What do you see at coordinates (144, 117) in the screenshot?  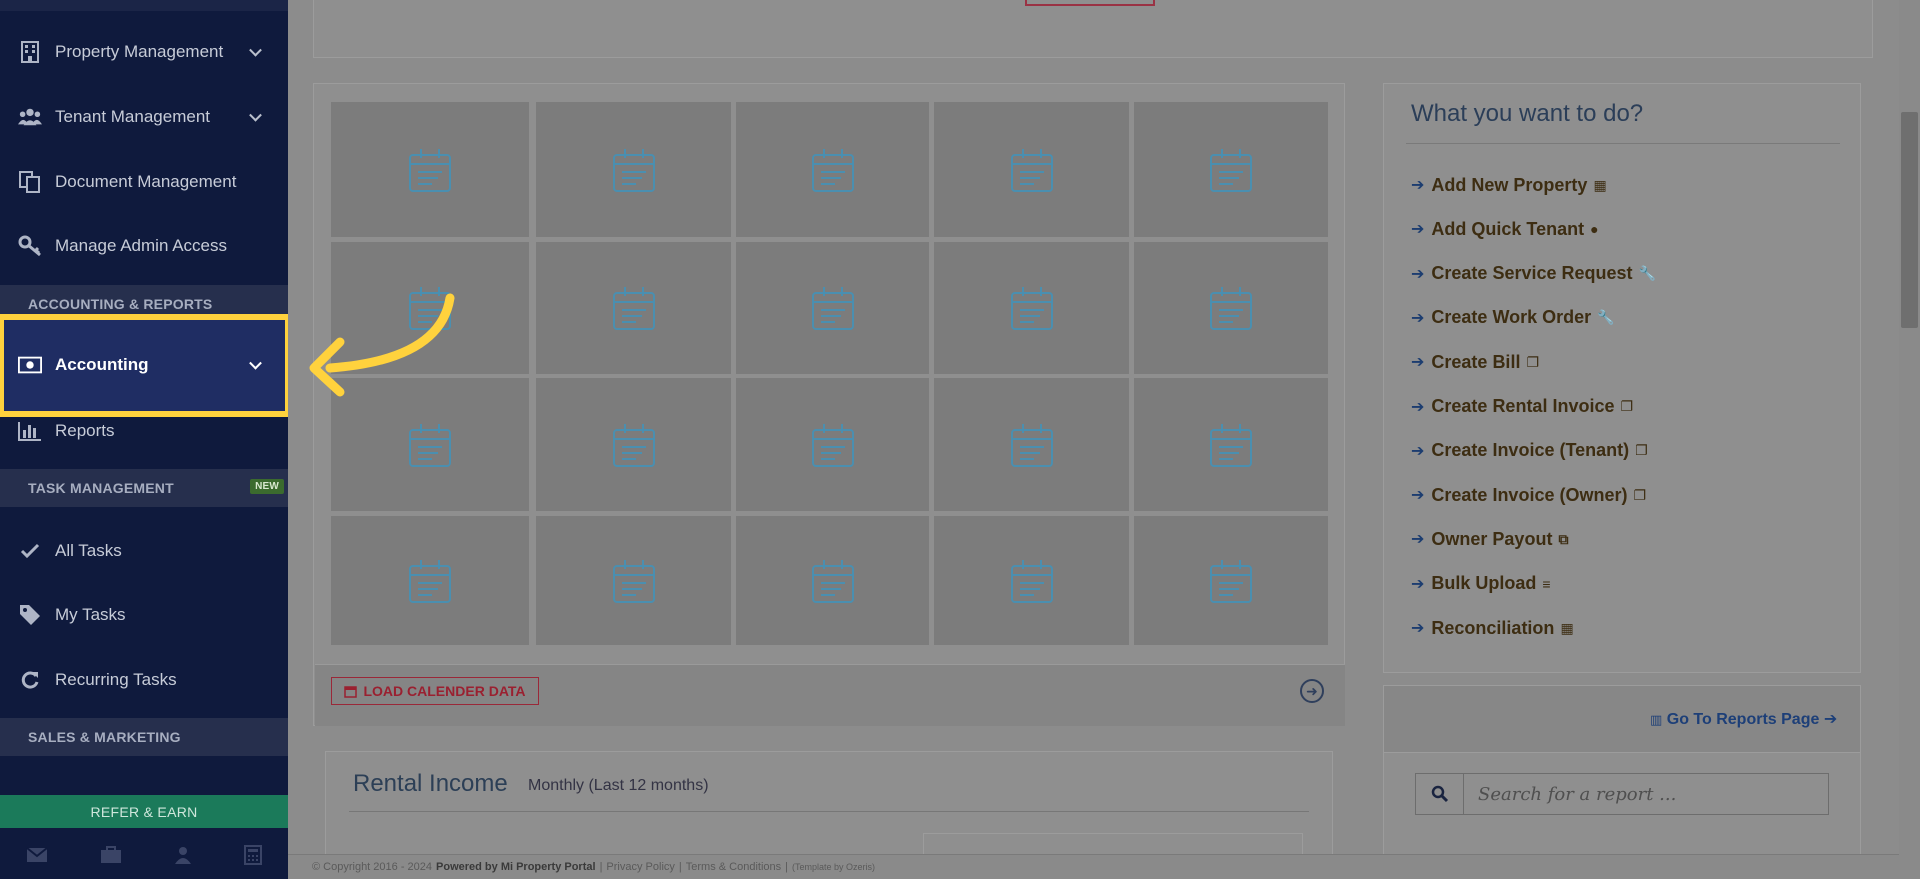 I see `sidebar-item-tenant-management: Tenant Management` at bounding box center [144, 117].